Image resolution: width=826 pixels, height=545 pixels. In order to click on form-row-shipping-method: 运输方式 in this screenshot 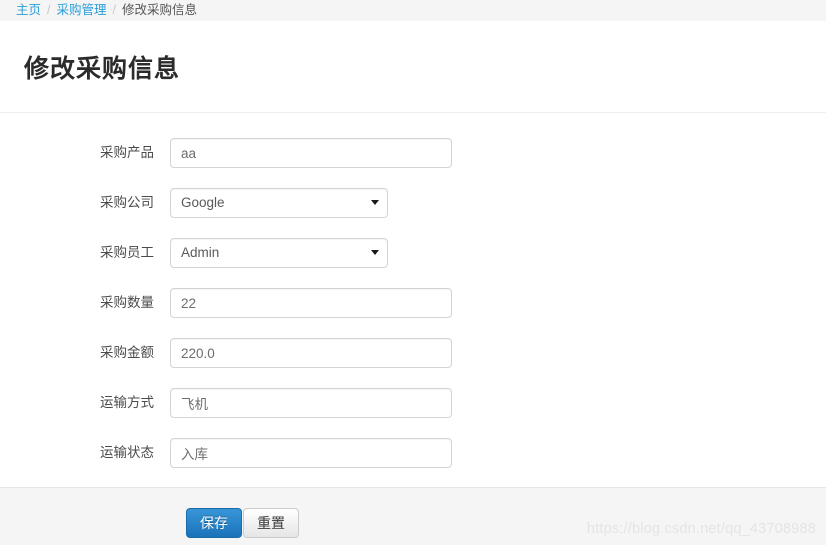, I will do `click(413, 403)`.